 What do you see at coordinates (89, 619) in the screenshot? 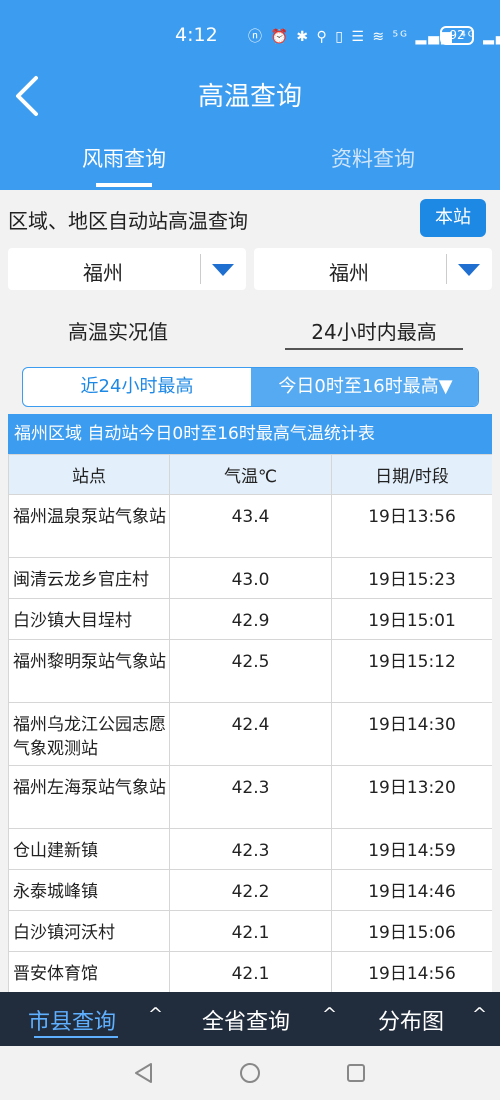
I see `cell-station: 白沙镇大目埕村` at bounding box center [89, 619].